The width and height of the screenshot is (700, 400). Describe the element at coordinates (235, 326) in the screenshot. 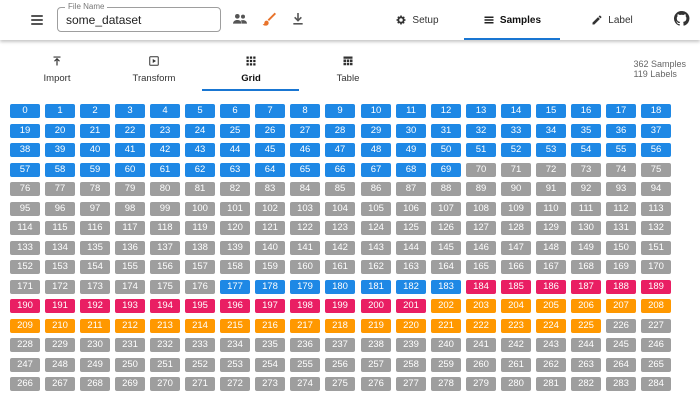

I see `sample-cell: 215` at that location.